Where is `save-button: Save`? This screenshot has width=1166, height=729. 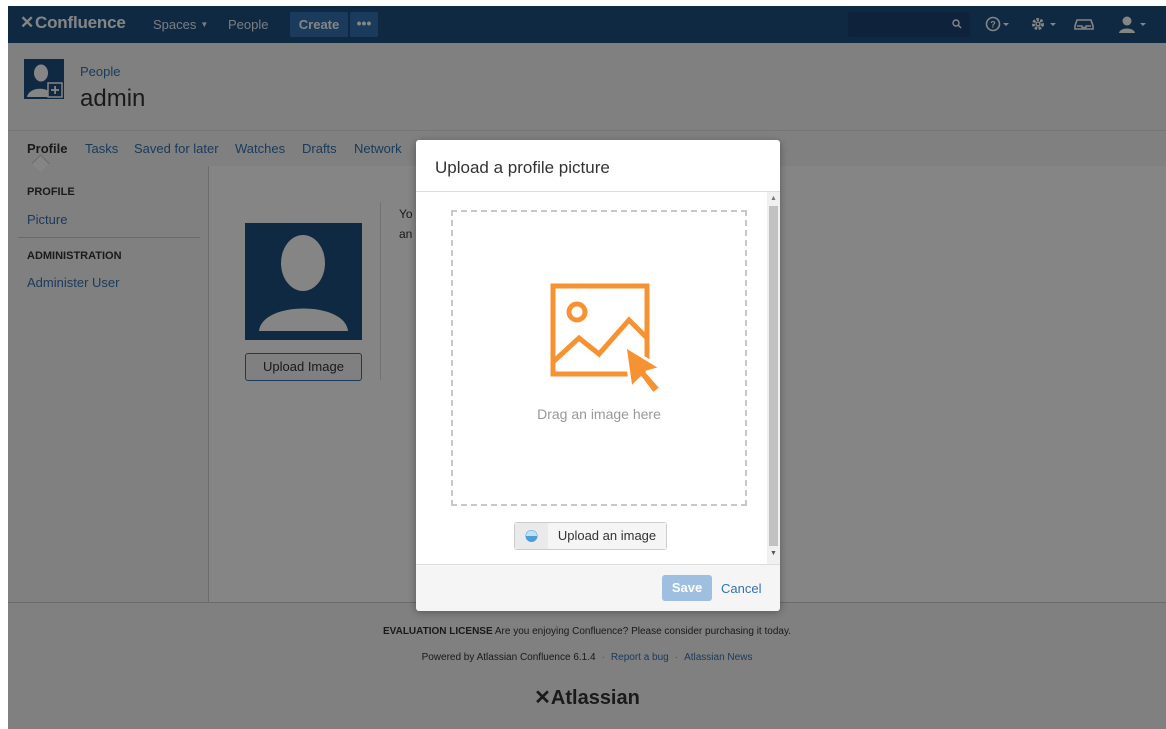 save-button: Save is located at coordinates (687, 588).